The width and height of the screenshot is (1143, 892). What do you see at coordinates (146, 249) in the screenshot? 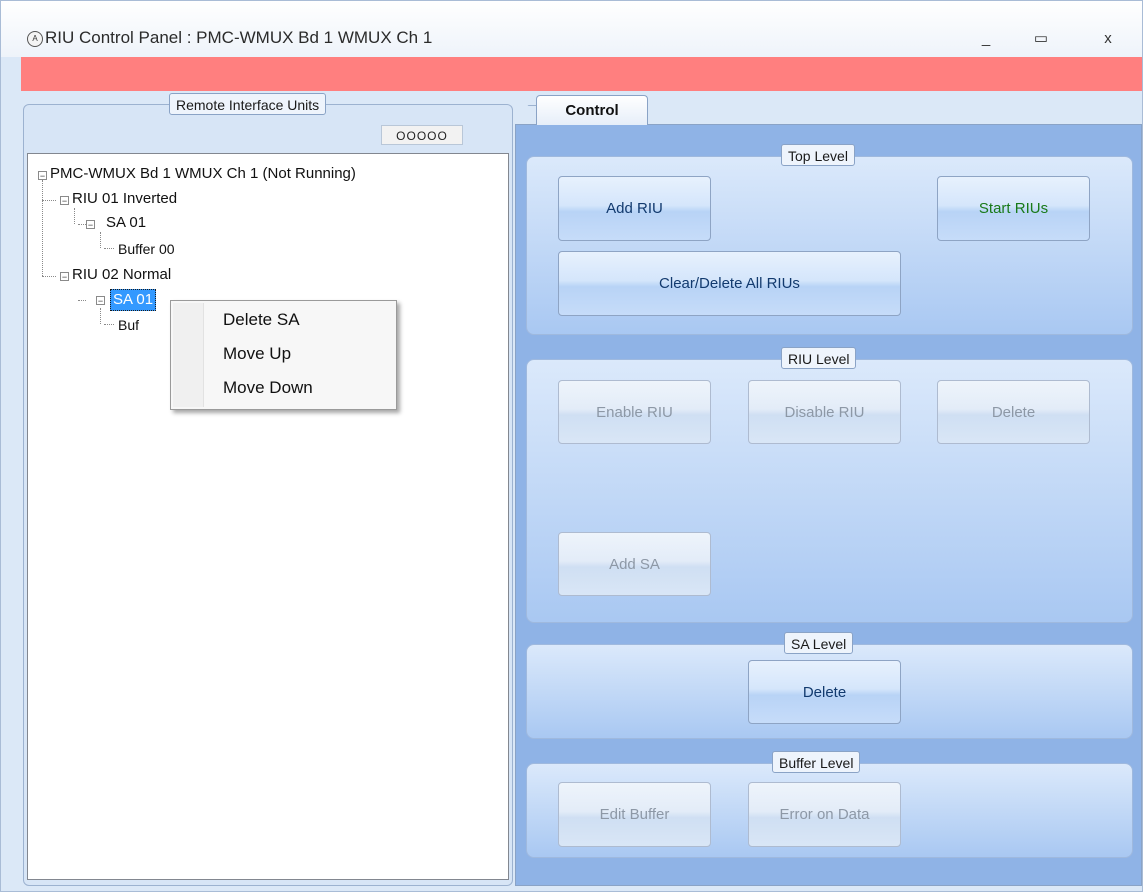
I see `tree-node-buffer-00: Buffer 00` at bounding box center [146, 249].